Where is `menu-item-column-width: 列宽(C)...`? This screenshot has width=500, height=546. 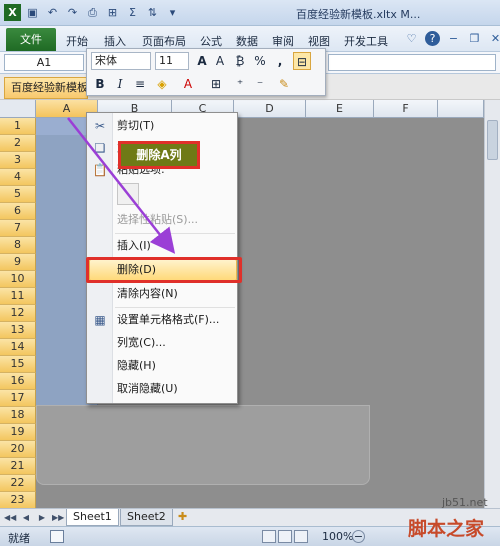
menu-item-column-width: 列宽(C)... is located at coordinates (176, 343).